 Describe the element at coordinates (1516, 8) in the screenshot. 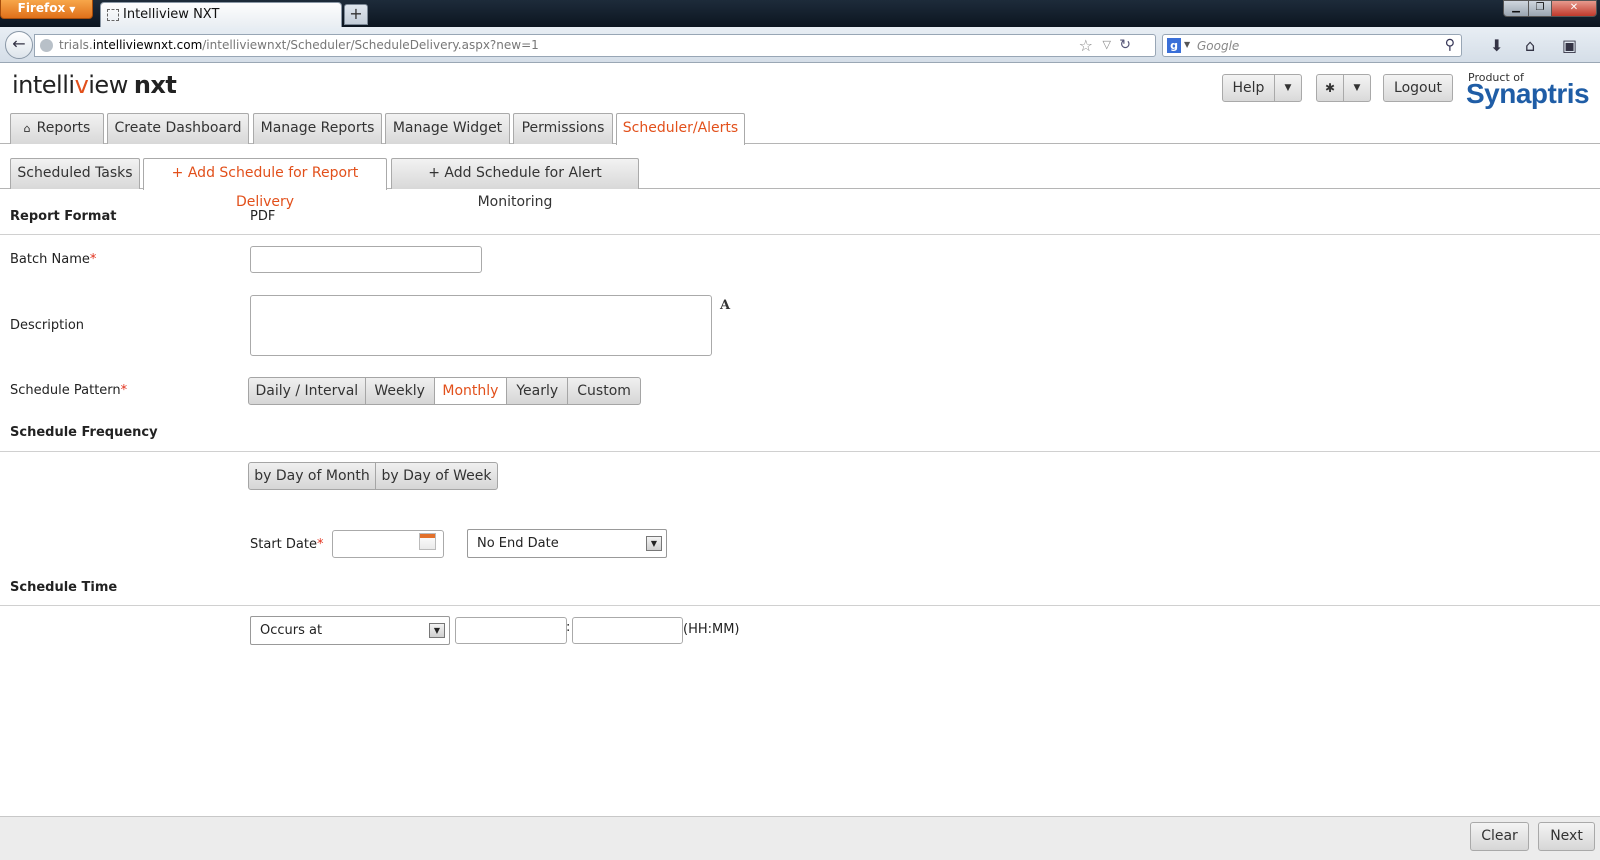

I see `minimize-window-button: ▁` at that location.